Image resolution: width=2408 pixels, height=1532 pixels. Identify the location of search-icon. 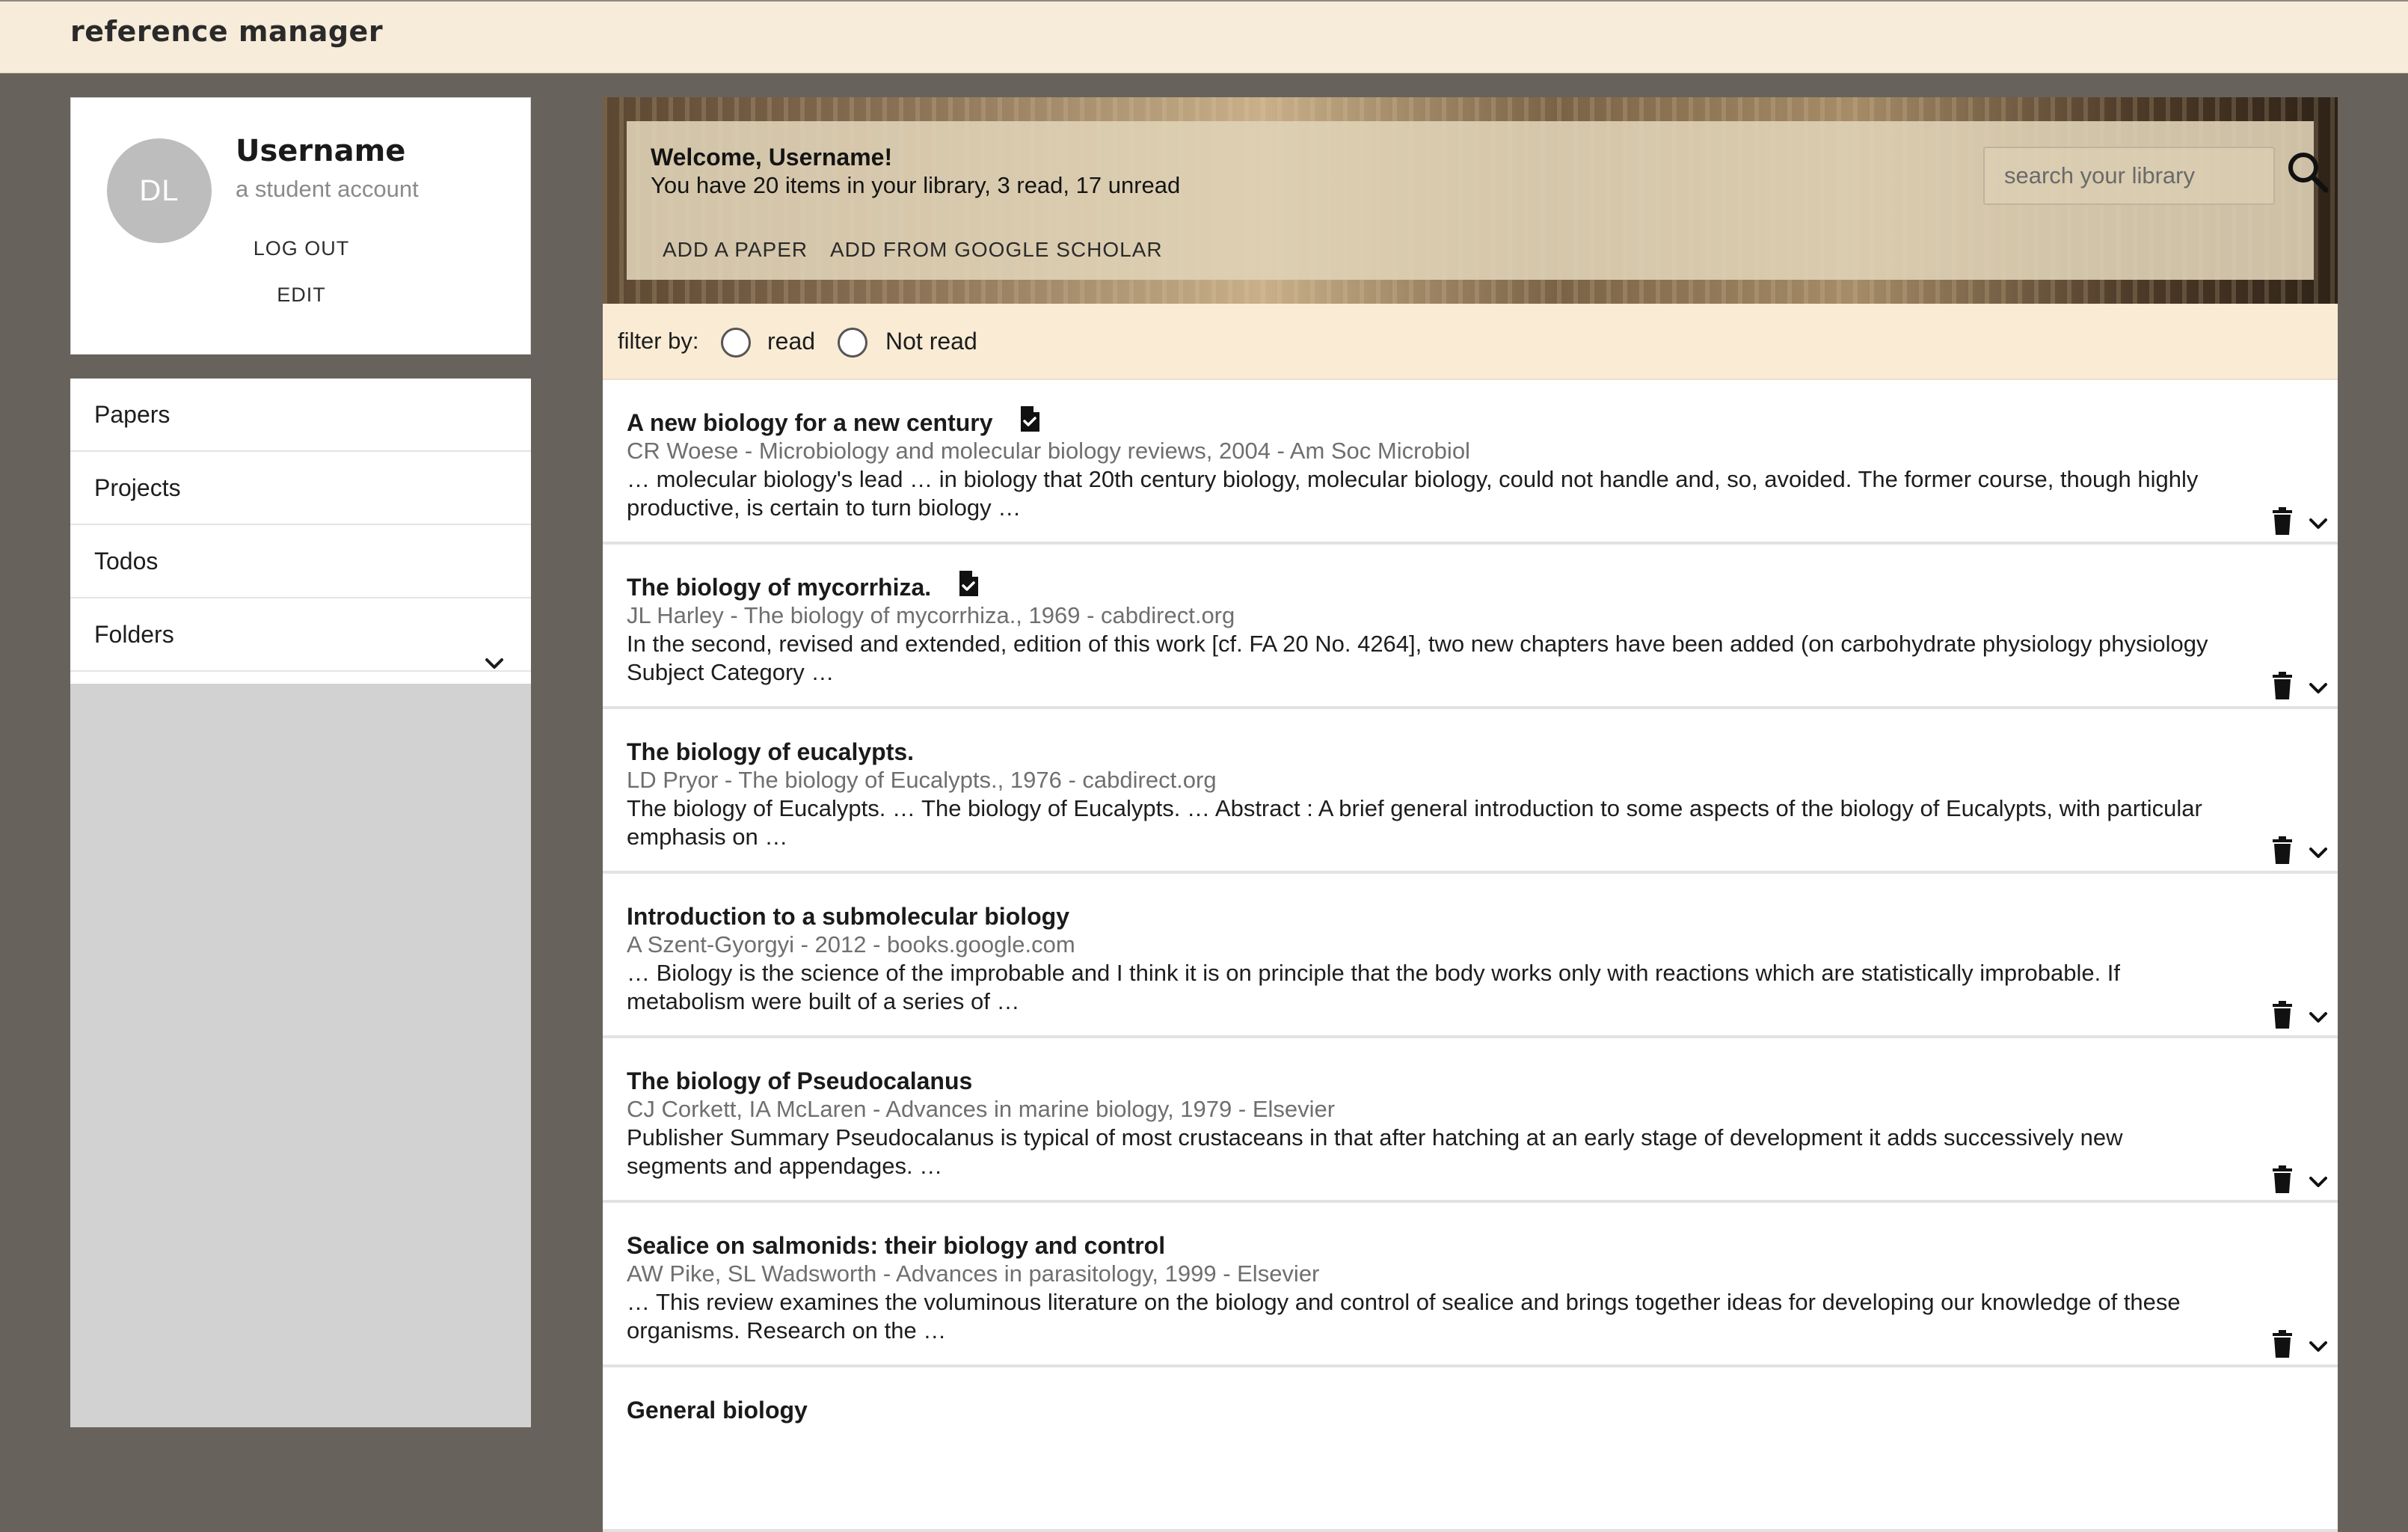
(2310, 174).